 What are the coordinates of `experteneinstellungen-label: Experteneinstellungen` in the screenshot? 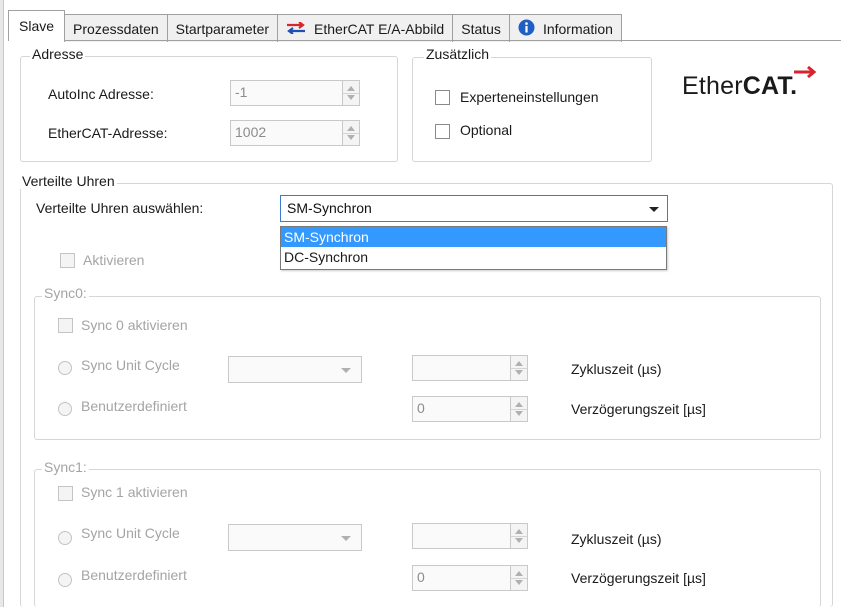 It's located at (529, 97).